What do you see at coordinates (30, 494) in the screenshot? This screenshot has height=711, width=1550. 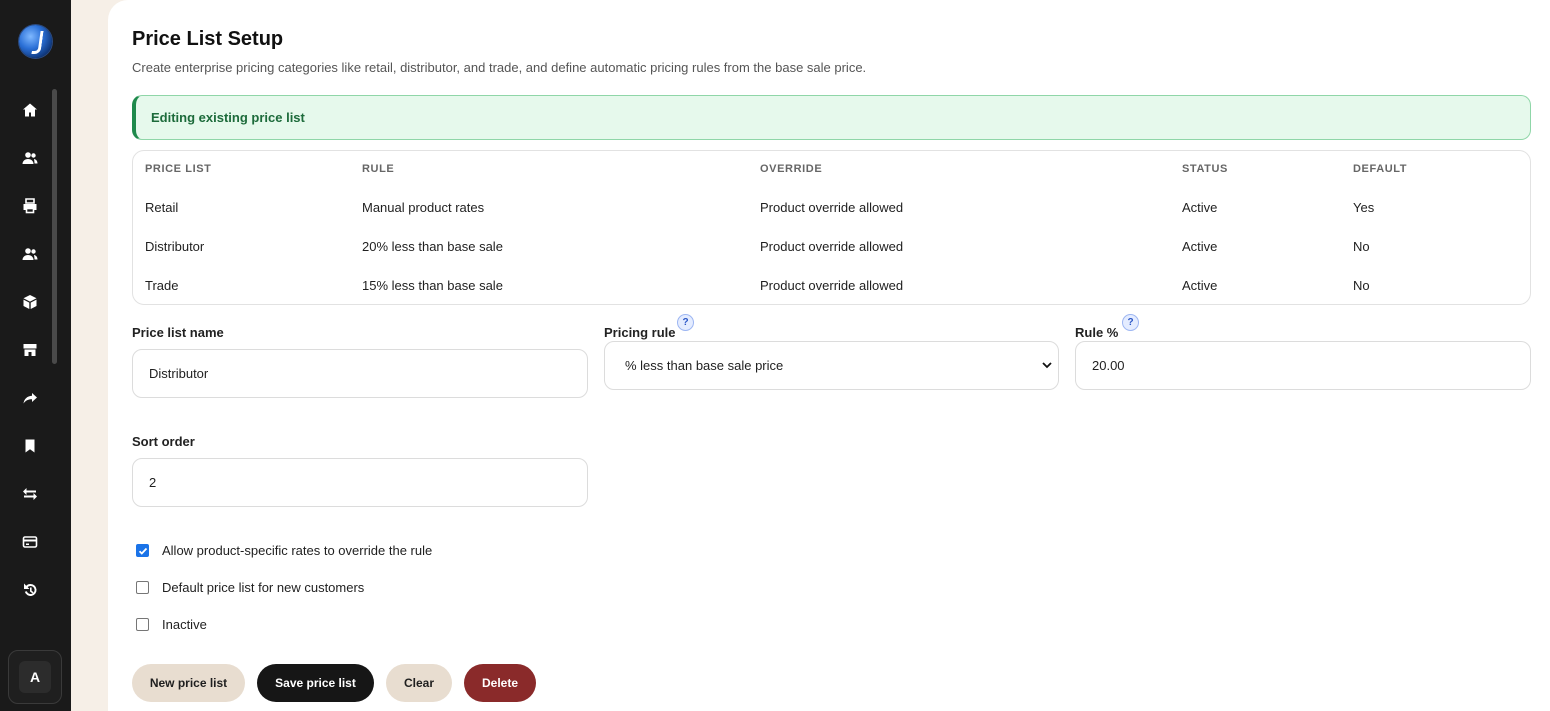 I see `transfer-icon` at bounding box center [30, 494].